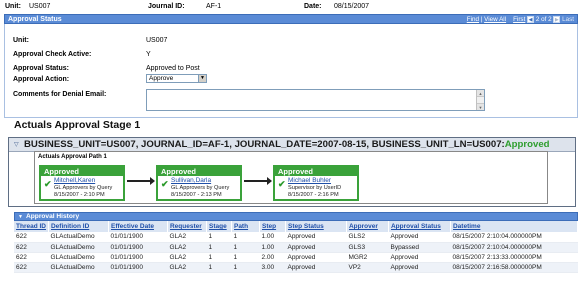 This screenshot has width=582, height=292. I want to click on table-cell: 2.00, so click(272, 257).